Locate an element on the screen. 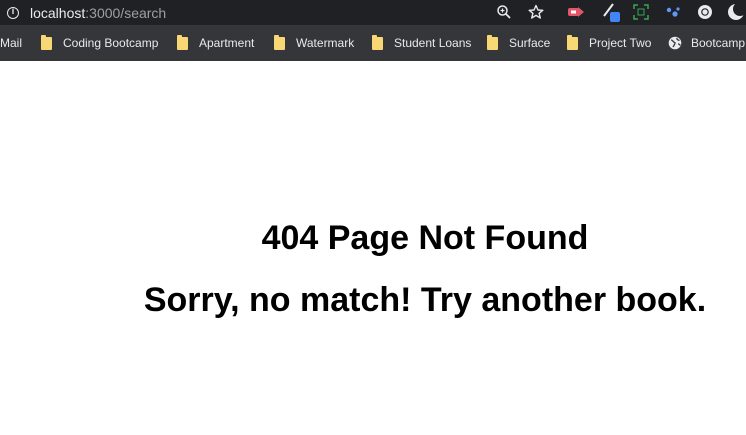 The width and height of the screenshot is (746, 435). bookmark-student-loans: Student Loans is located at coordinates (421, 43).